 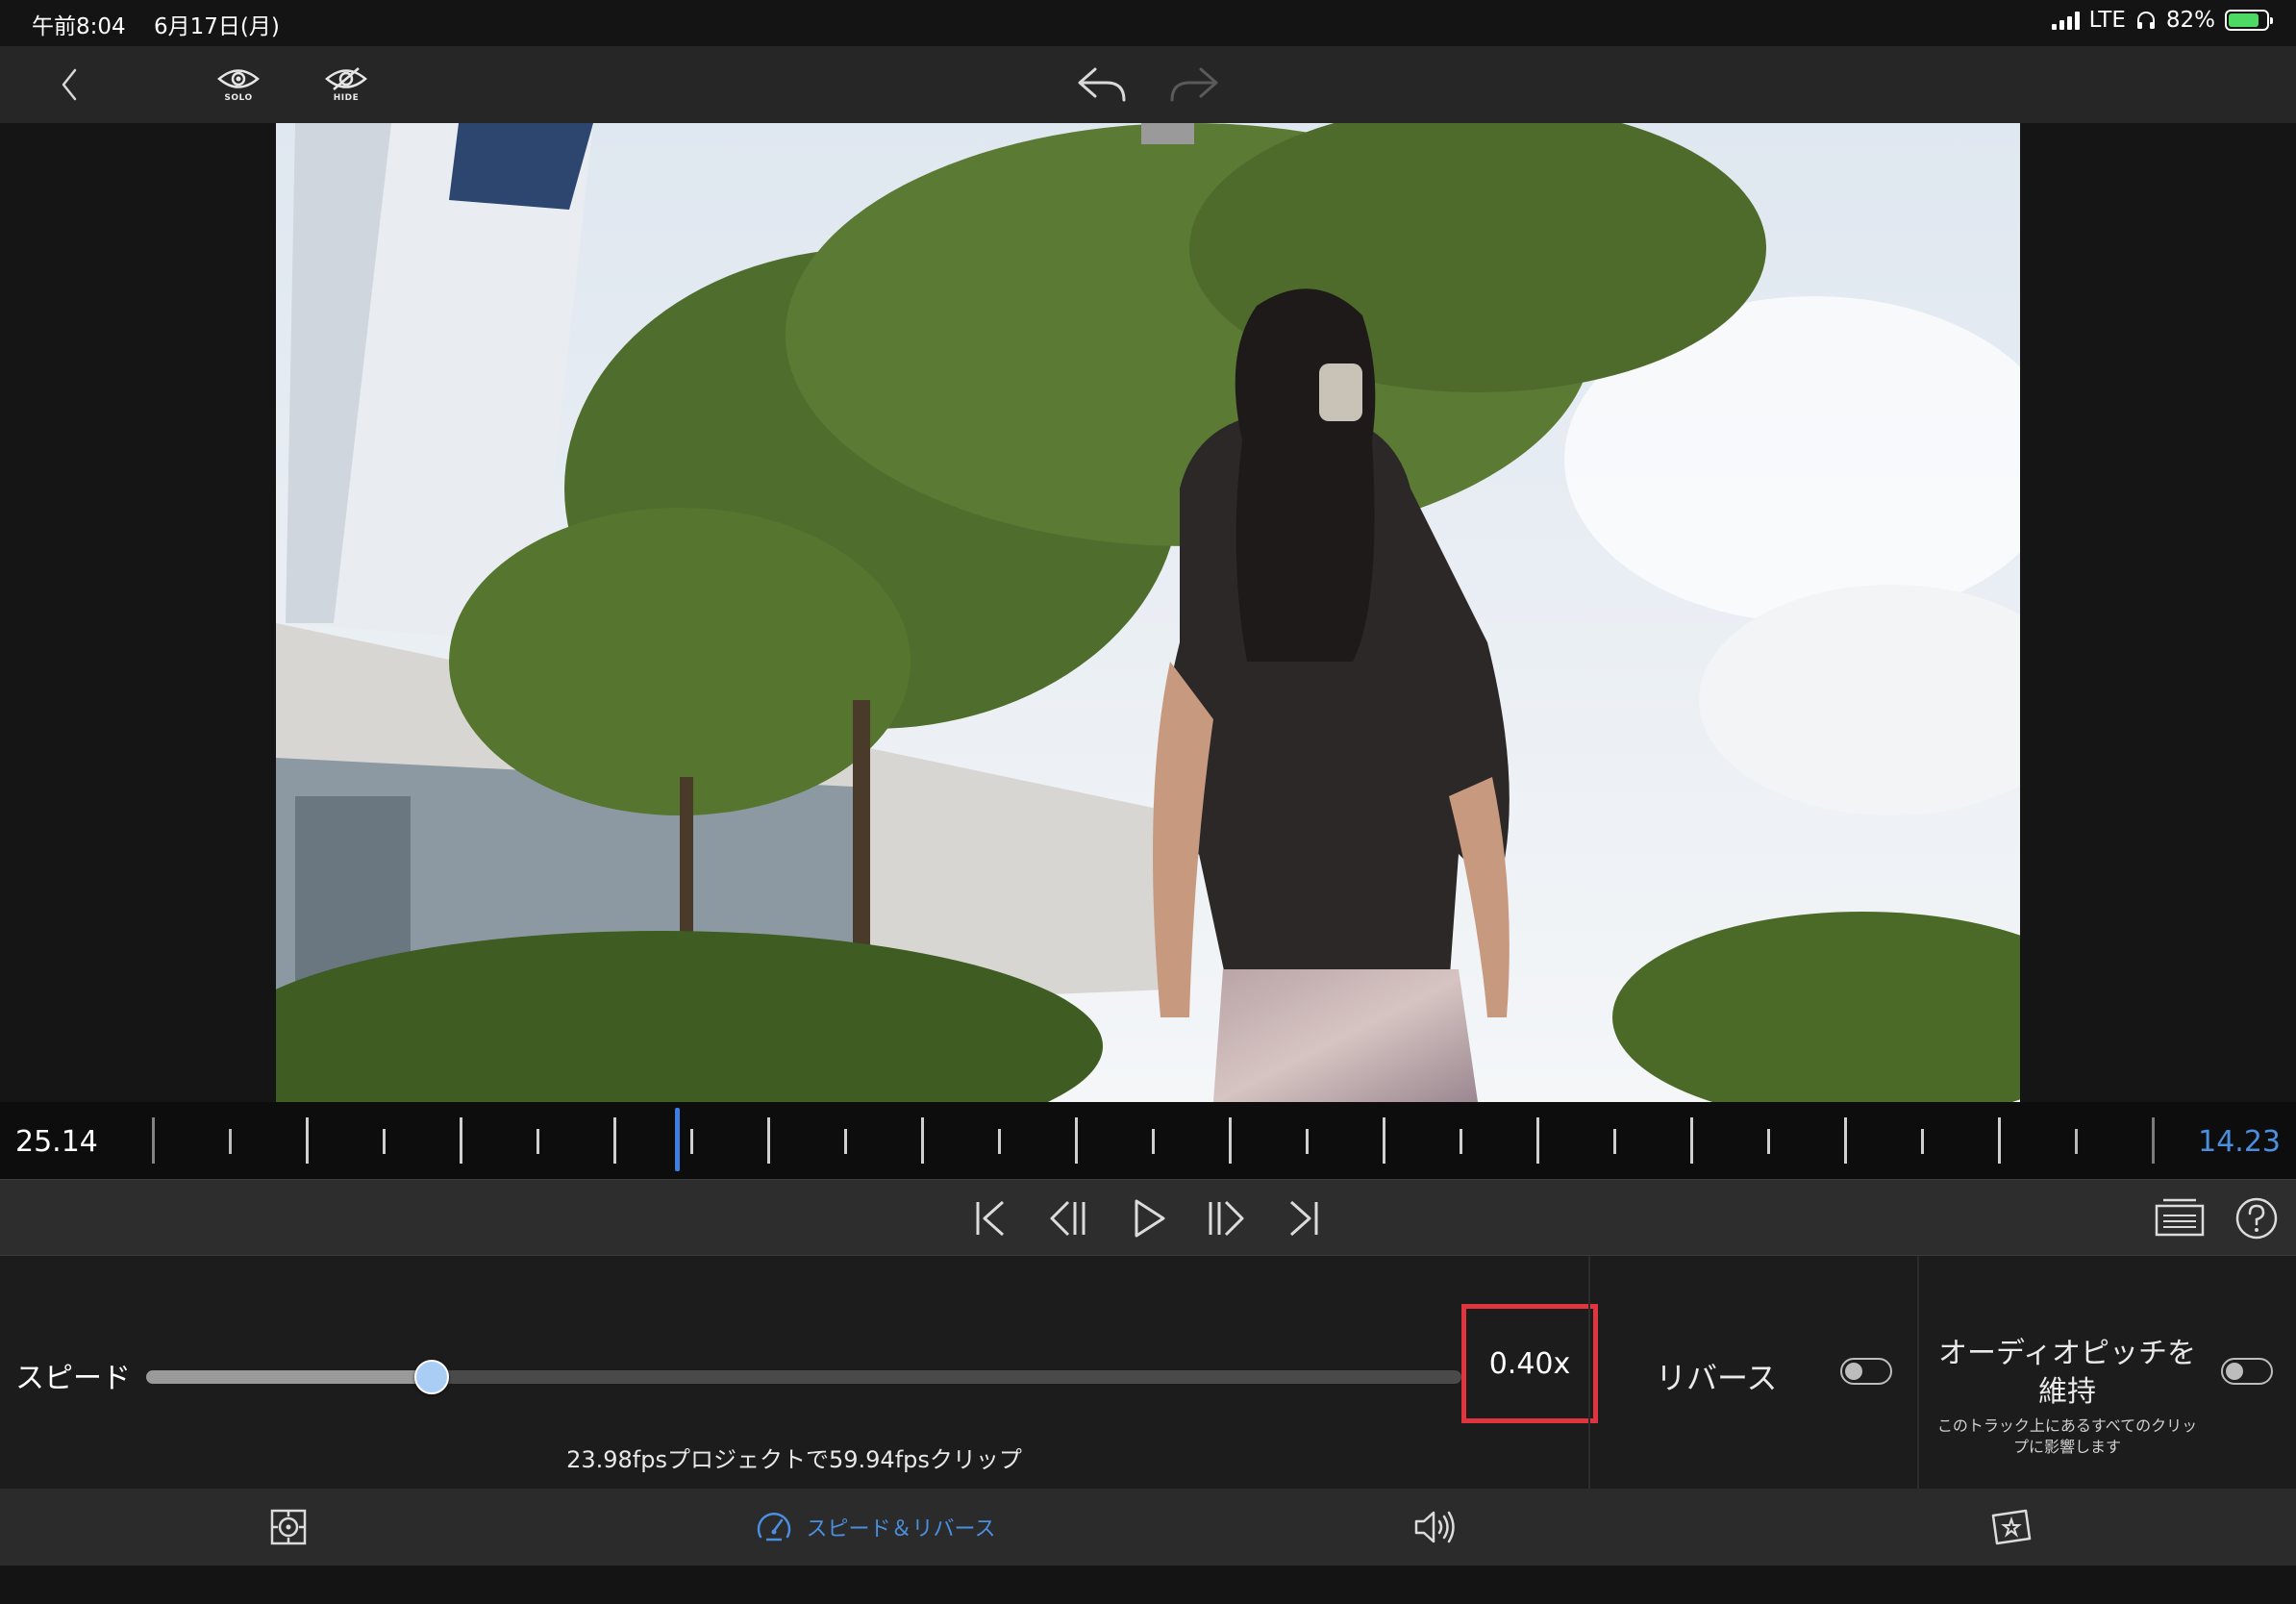 I want to click on eye-slash-icon, so click(x=346, y=78).